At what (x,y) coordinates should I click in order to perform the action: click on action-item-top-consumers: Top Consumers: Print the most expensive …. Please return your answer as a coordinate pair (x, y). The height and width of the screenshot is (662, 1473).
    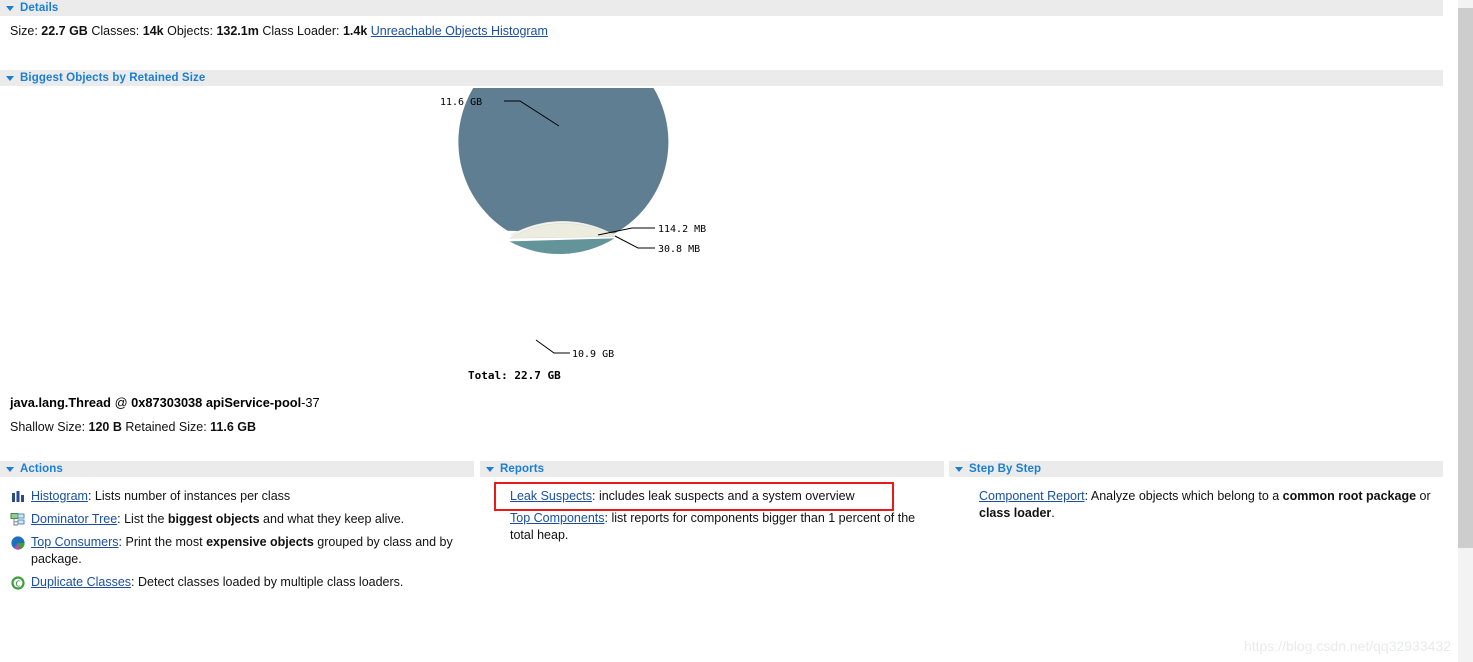
    Looking at the image, I should click on (240, 551).